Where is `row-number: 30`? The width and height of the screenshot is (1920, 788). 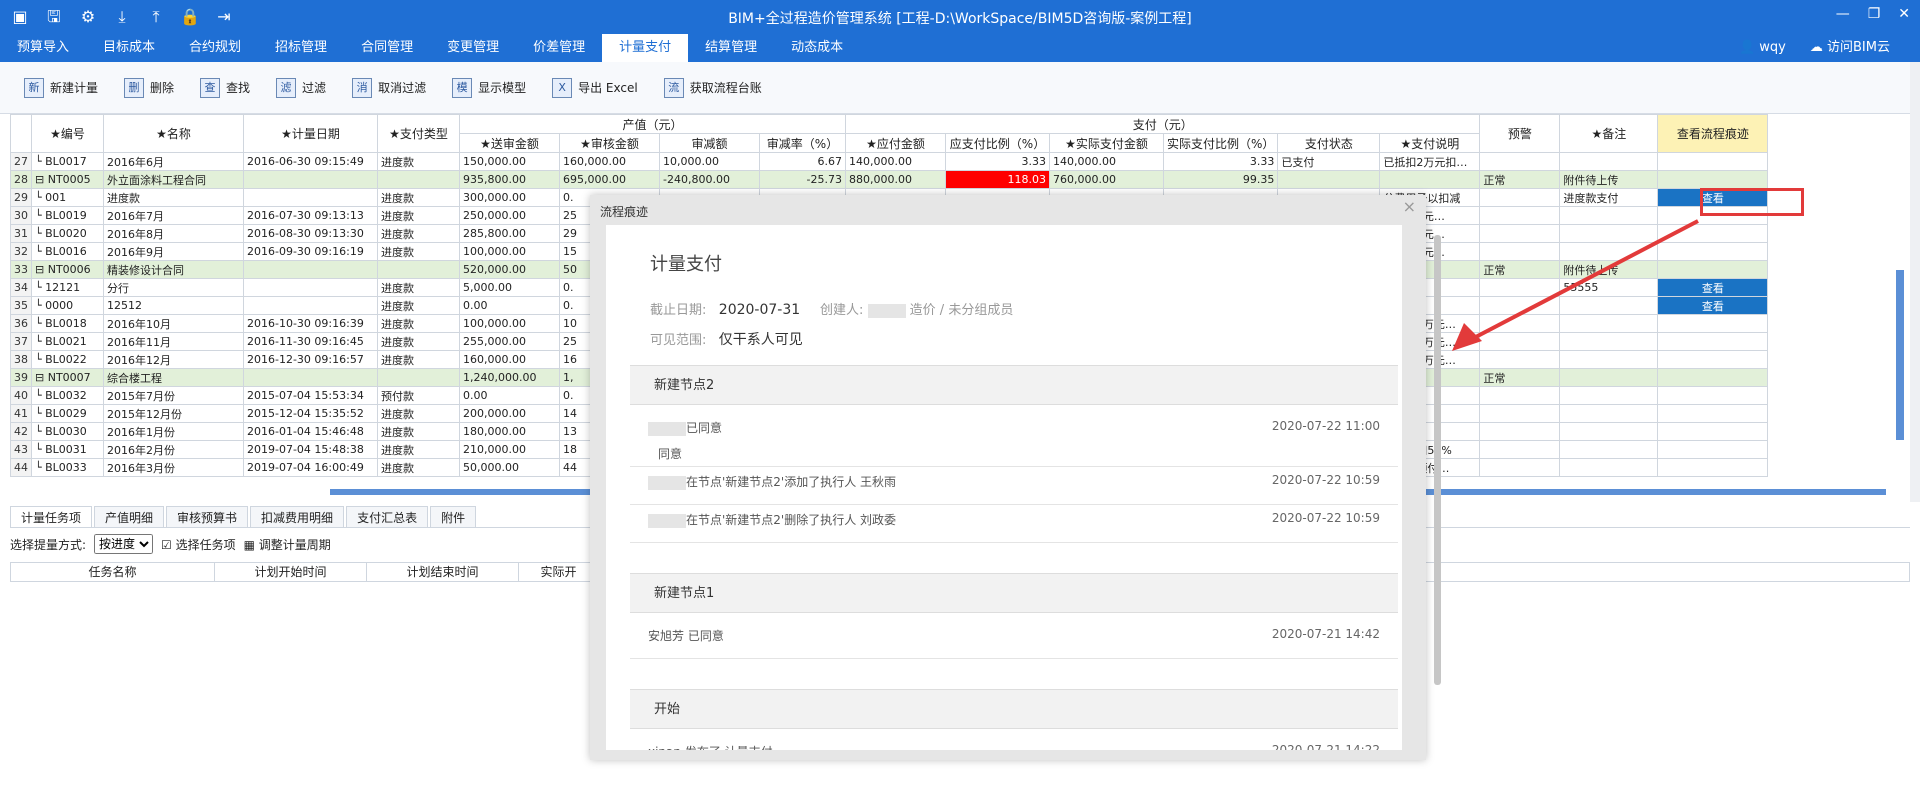 row-number: 30 is located at coordinates (21, 215).